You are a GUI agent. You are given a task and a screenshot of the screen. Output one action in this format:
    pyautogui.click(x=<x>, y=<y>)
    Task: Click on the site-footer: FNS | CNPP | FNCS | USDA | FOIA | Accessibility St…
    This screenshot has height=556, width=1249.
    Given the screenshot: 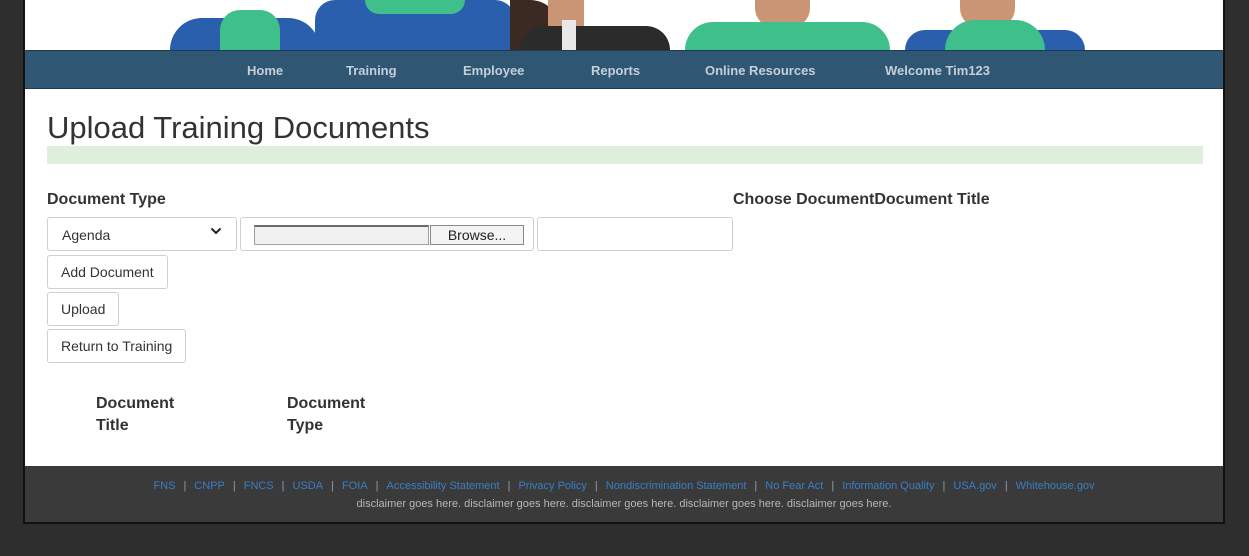 What is the action you would take?
    pyautogui.click(x=624, y=494)
    